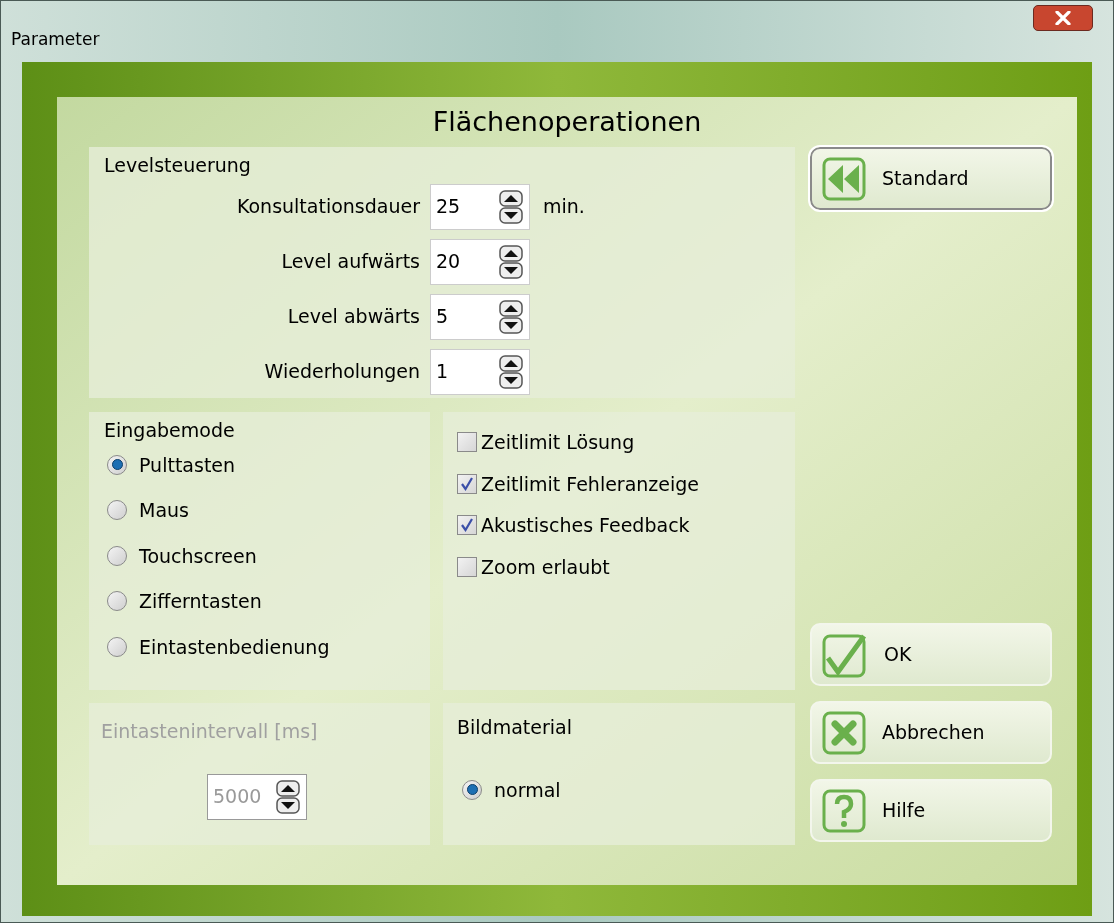 Image resolution: width=1114 pixels, height=923 pixels. Describe the element at coordinates (931, 732) in the screenshot. I see `dialog-button: Abbrechen` at that location.